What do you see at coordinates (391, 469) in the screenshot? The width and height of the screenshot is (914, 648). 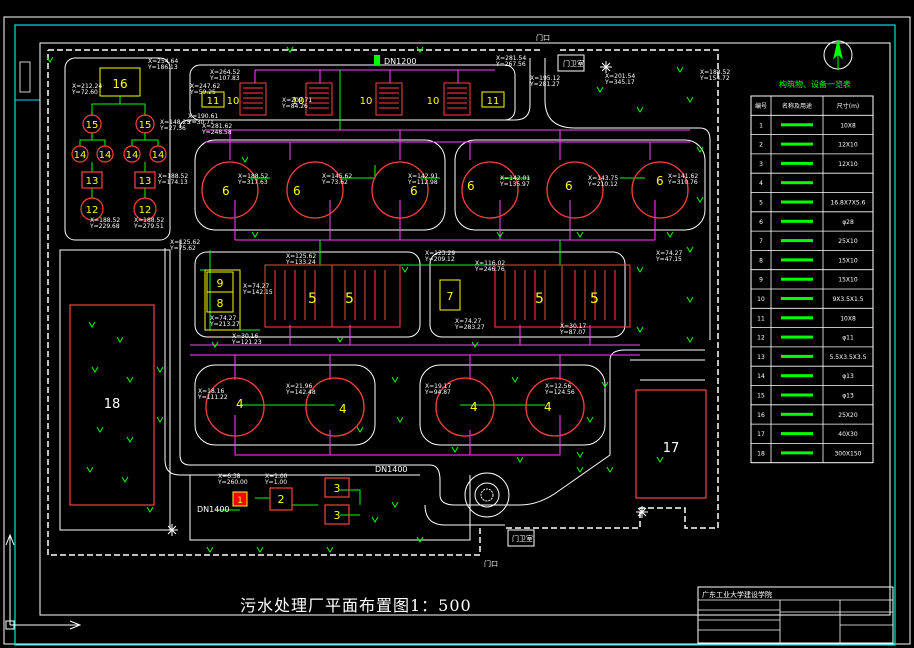 I see `dn1400-outlet-label: DN1400` at bounding box center [391, 469].